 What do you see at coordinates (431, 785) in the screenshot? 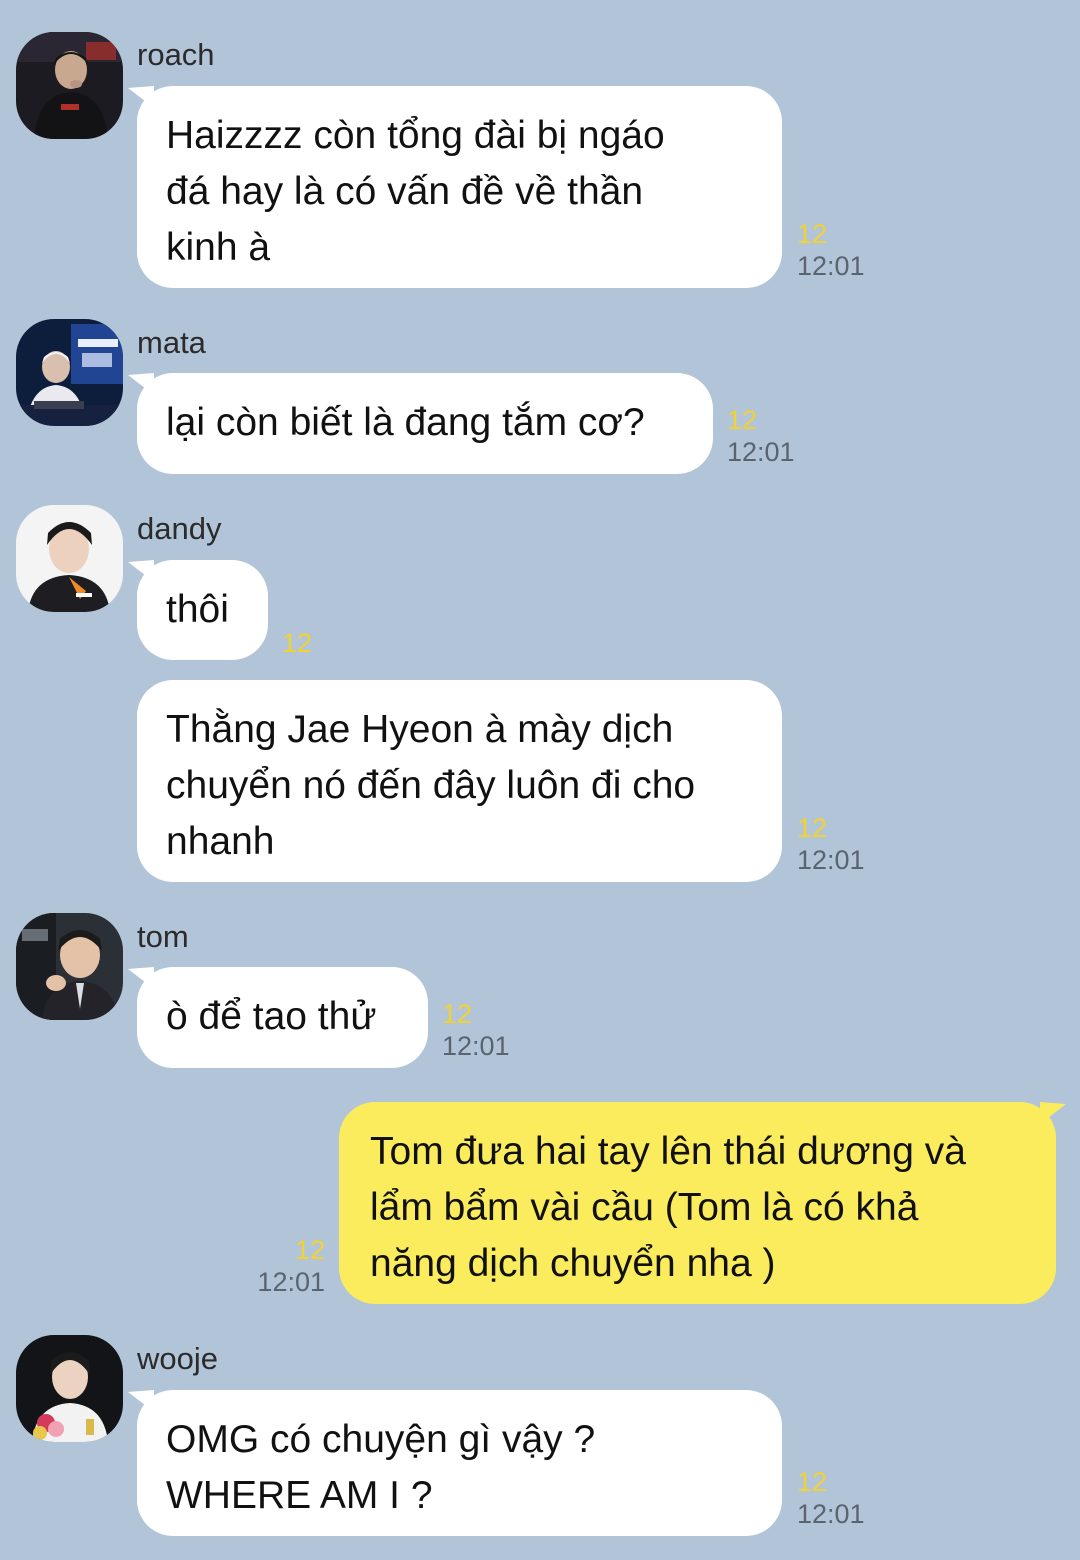
I see `message-text-line: chuyển nó đến đây luôn đi cho` at bounding box center [431, 785].